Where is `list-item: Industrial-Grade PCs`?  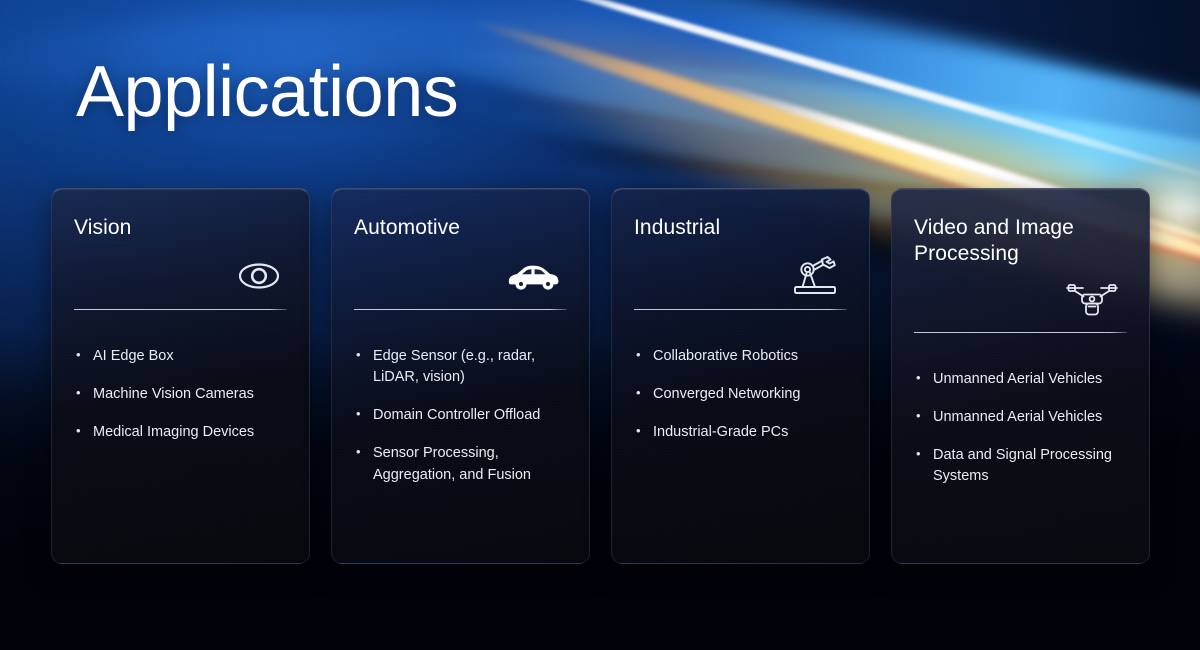 list-item: Industrial-Grade PCs is located at coordinates (740, 432).